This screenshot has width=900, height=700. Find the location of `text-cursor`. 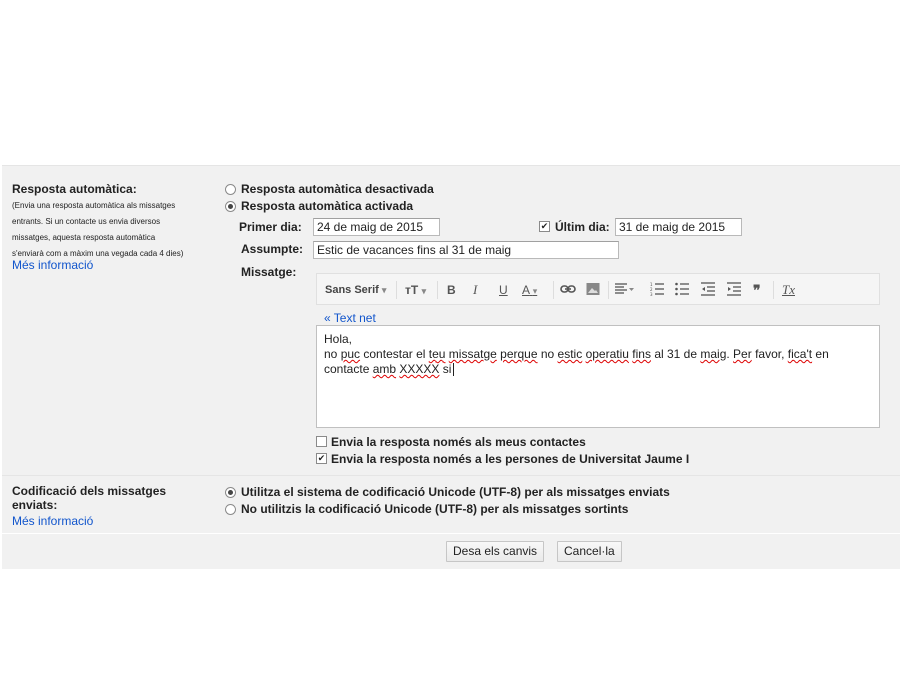

text-cursor is located at coordinates (454, 370).